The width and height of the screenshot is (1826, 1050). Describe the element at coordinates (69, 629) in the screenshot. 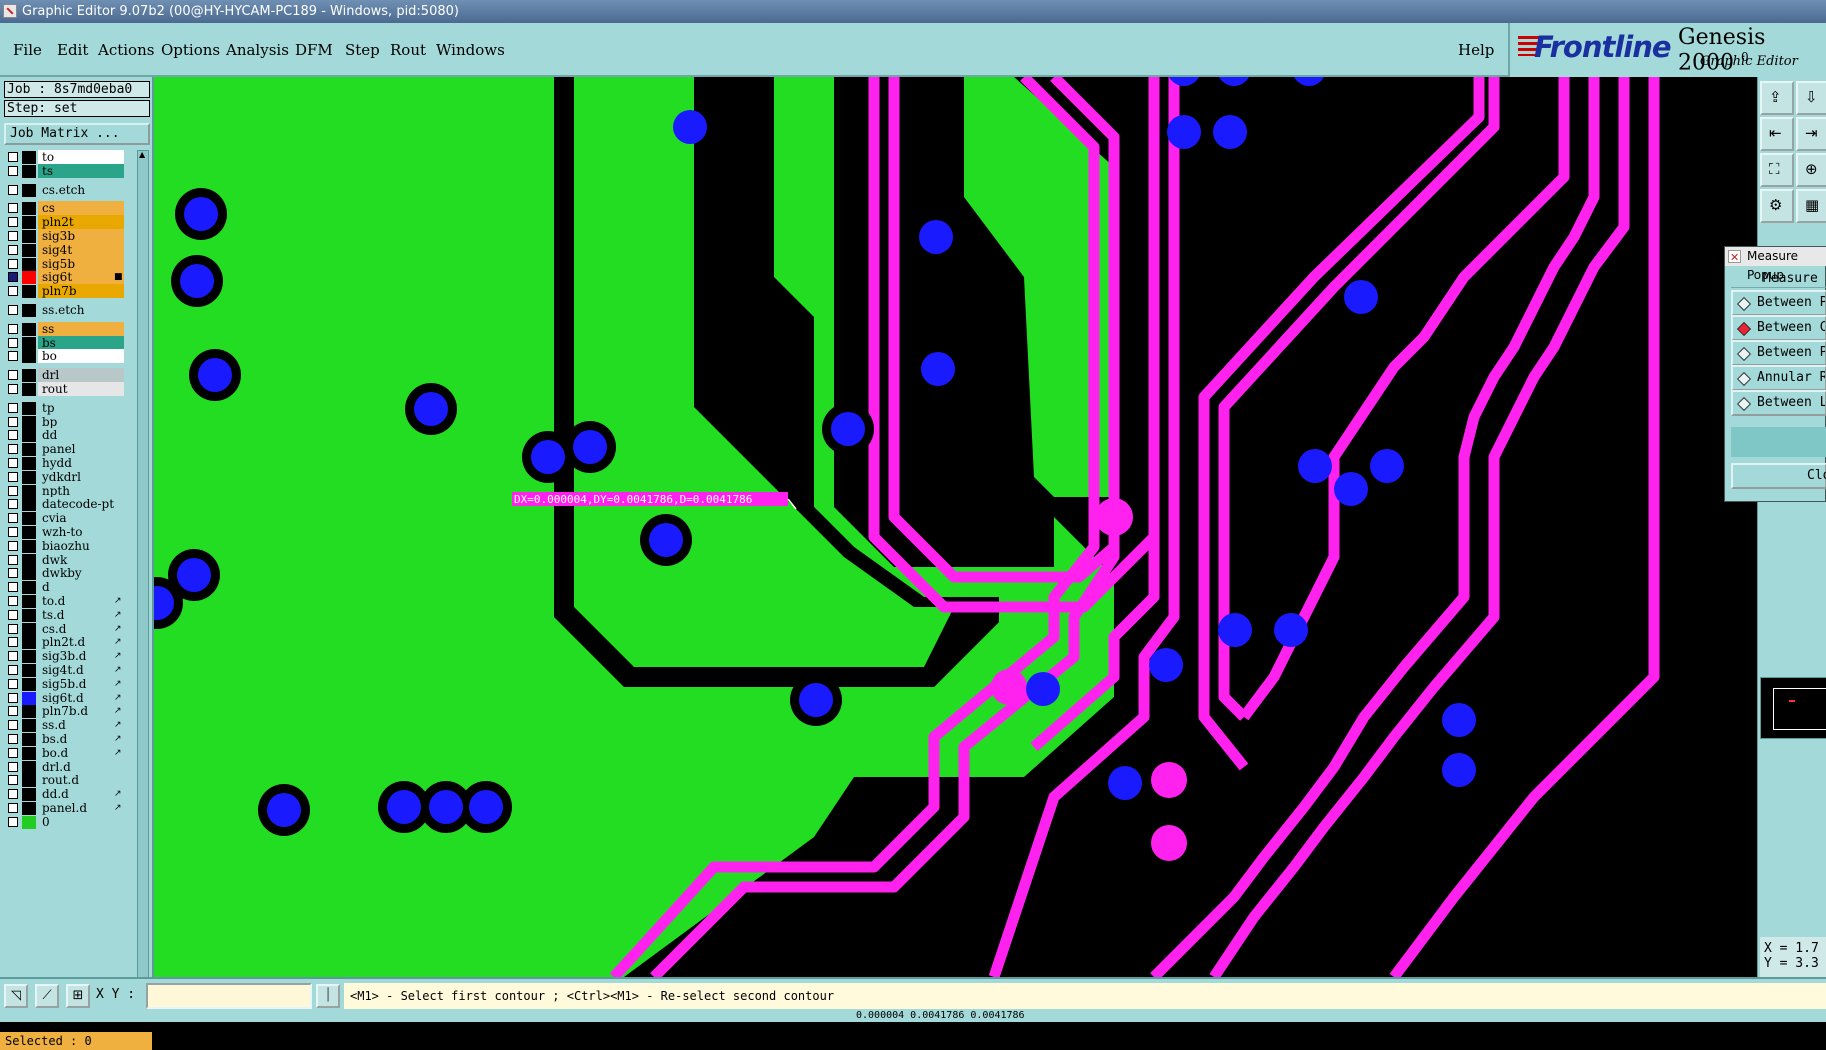

I see `layer-row: cs.d ↗` at that location.